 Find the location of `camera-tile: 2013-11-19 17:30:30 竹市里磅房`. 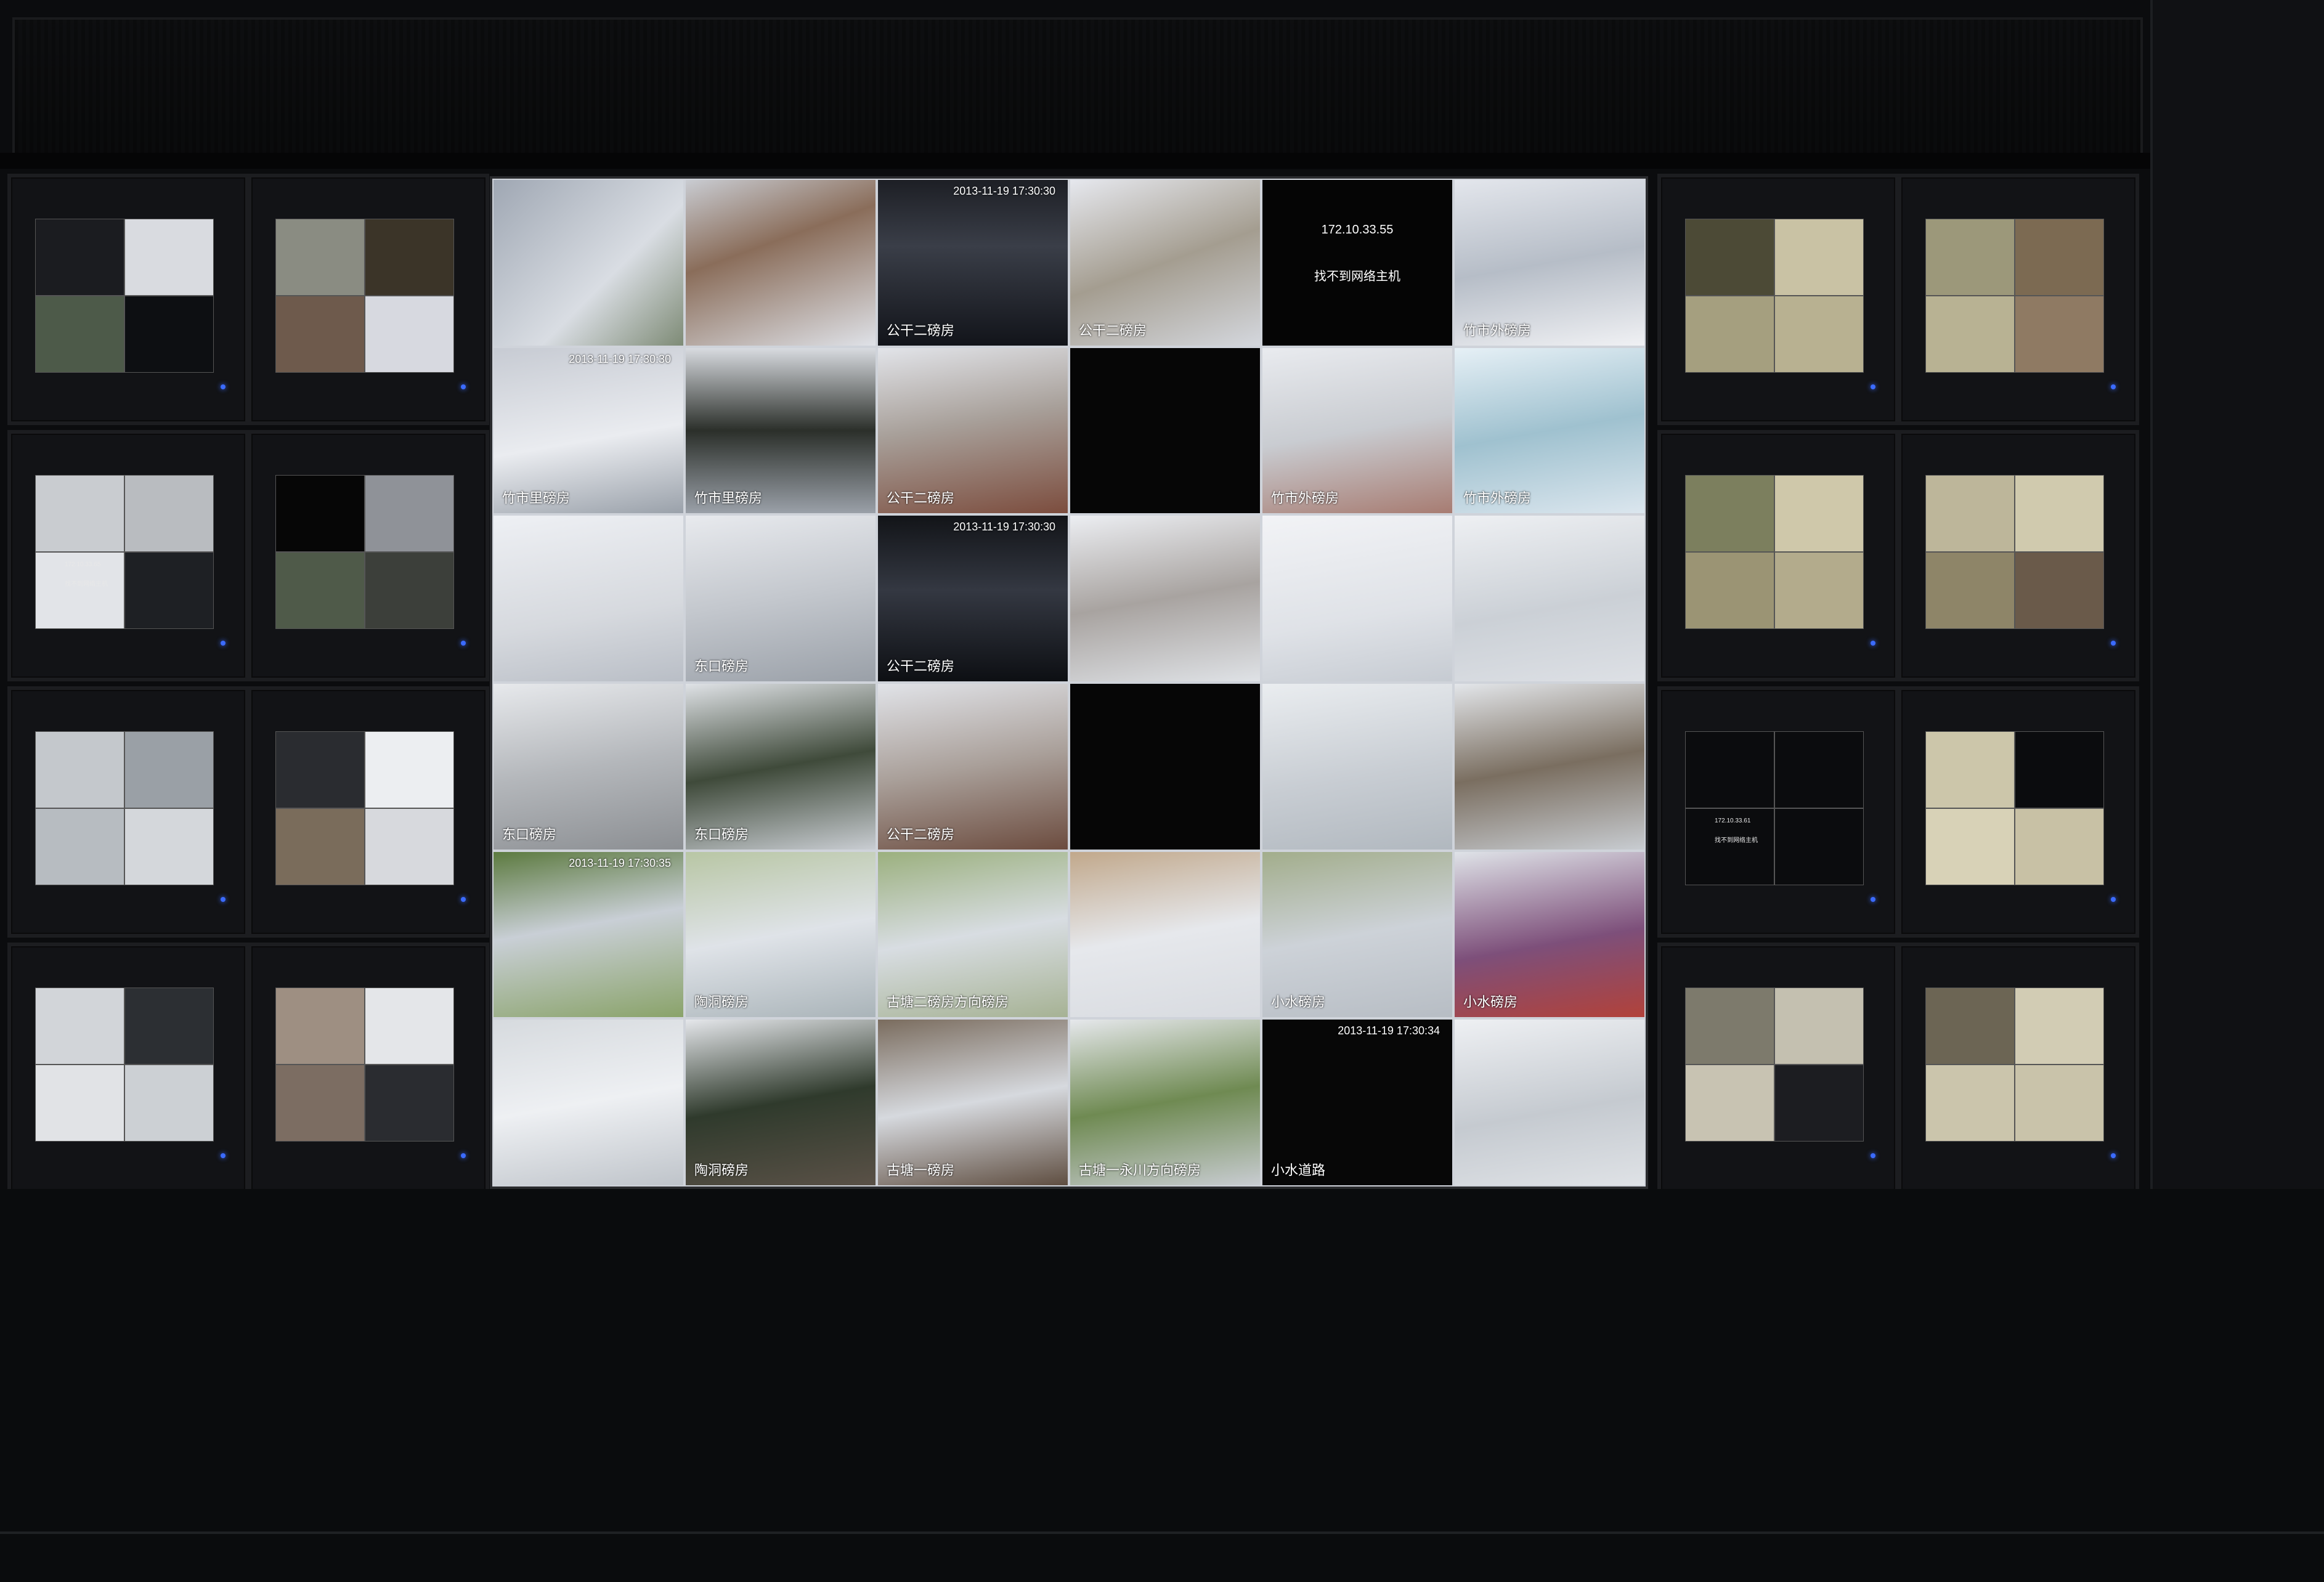

camera-tile: 2013-11-19 17:30:30 竹市里磅房 is located at coordinates (589, 430).